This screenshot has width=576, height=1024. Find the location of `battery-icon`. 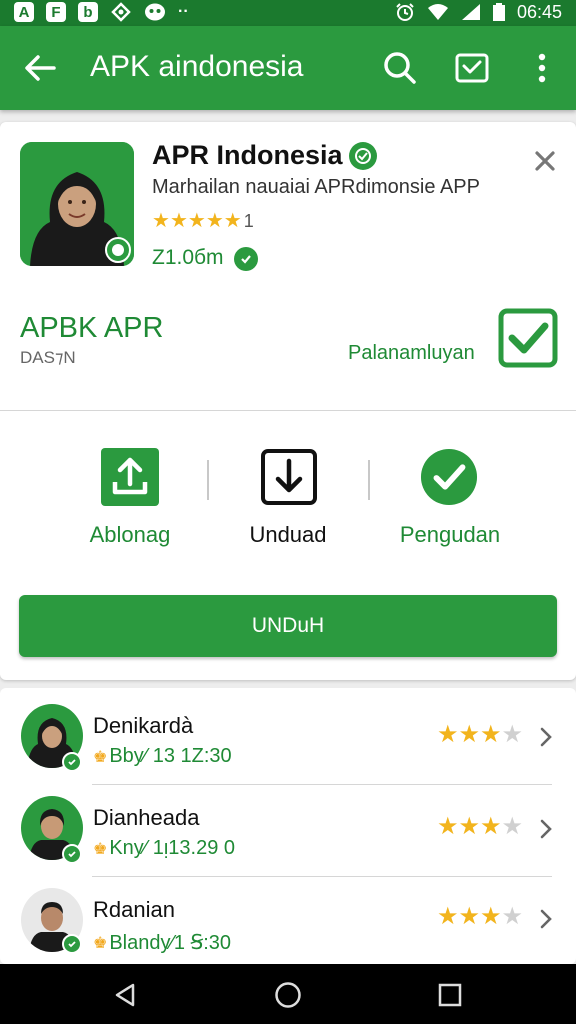

battery-icon is located at coordinates (498, 12).